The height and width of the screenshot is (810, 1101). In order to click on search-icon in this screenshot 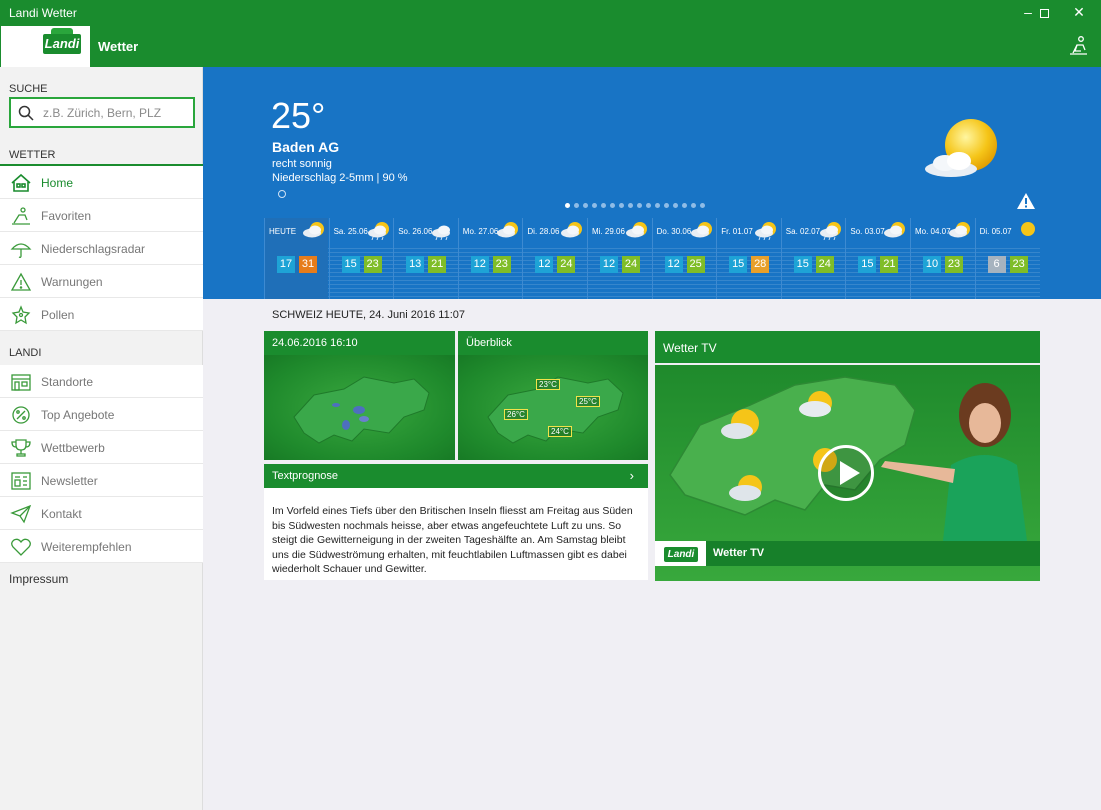, I will do `click(26, 113)`.